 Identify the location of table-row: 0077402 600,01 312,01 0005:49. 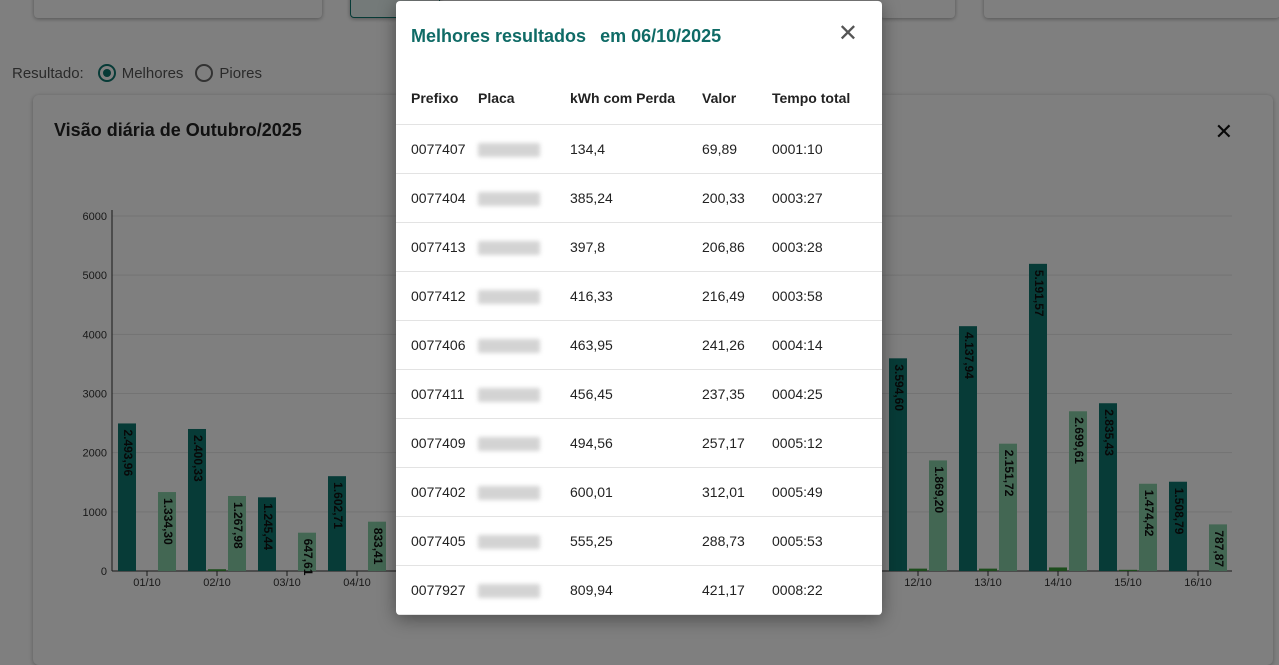
(639, 492).